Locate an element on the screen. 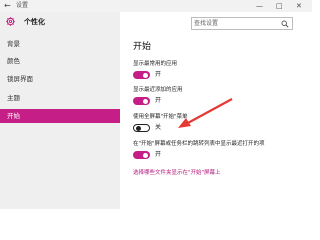 Image resolution: width=320 pixels, height=240 pixels. toggle-state-full-screen-start: 关 is located at coordinates (158, 127).